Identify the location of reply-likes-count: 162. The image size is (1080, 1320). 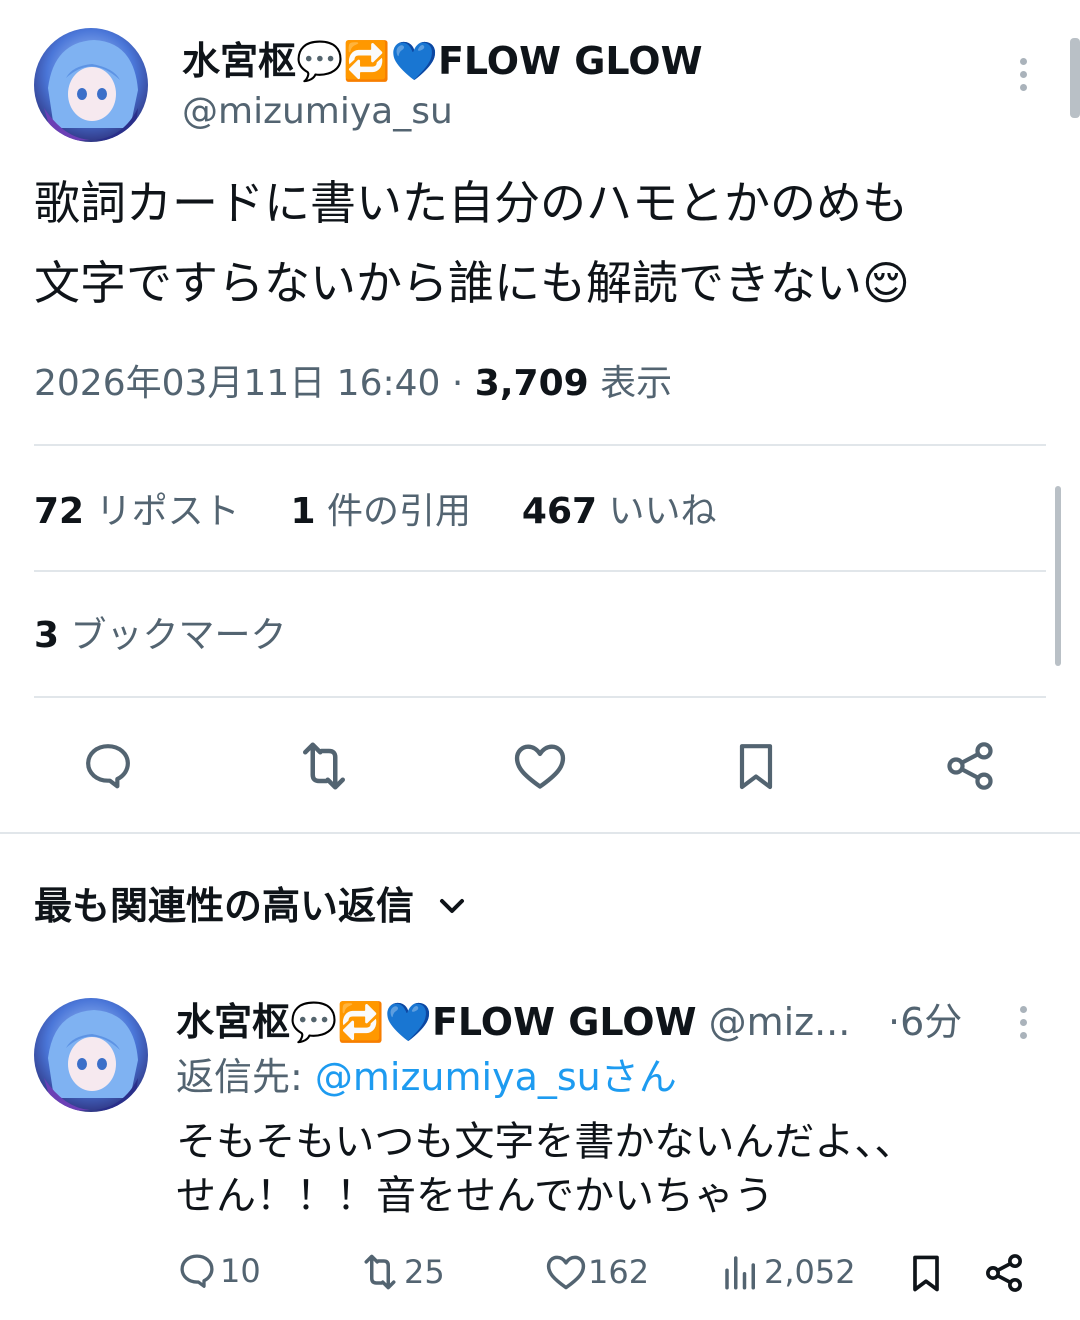
(619, 1272).